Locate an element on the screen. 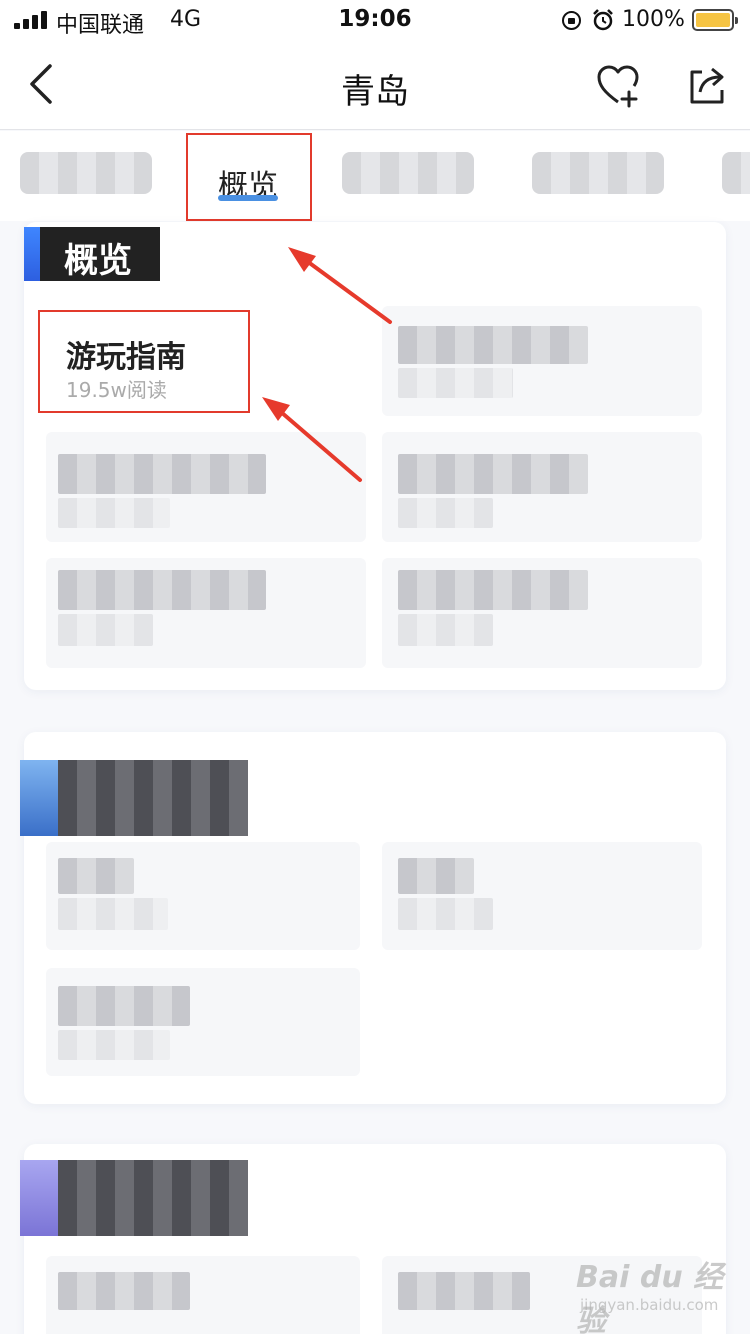 This screenshot has height=1334, width=750. alarm-icon is located at coordinates (603, 20).